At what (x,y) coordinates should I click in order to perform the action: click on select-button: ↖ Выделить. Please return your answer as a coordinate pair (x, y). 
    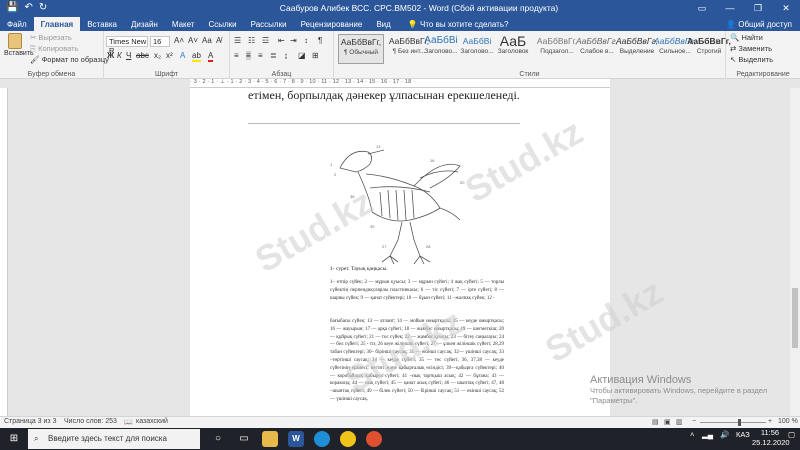
    Looking at the image, I should click on (751, 60).